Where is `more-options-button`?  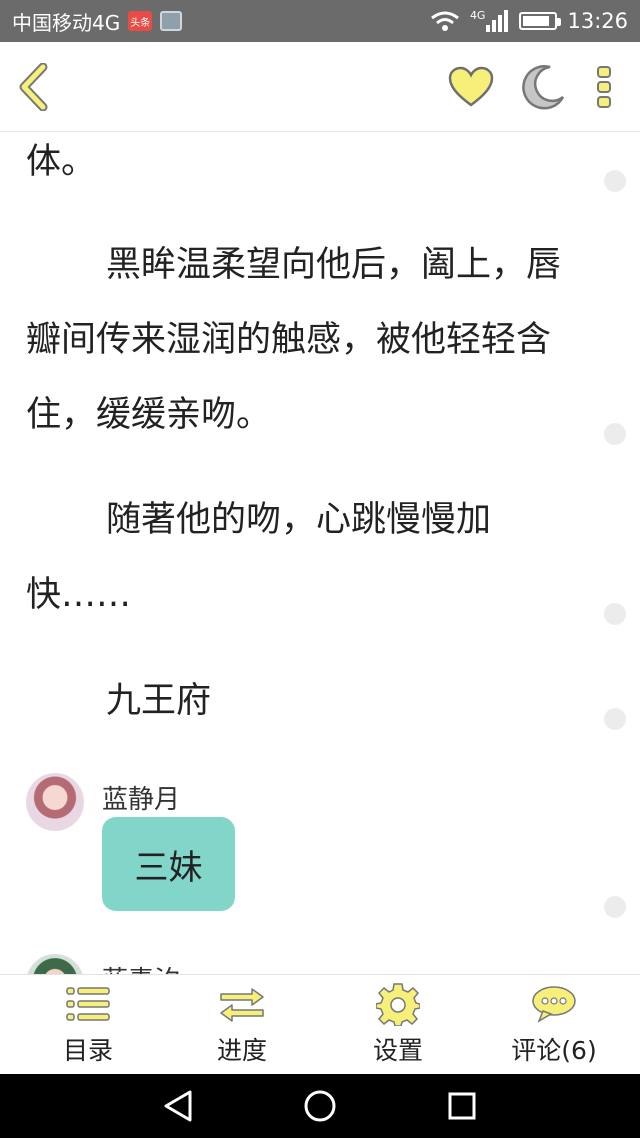 more-options-button is located at coordinates (604, 87).